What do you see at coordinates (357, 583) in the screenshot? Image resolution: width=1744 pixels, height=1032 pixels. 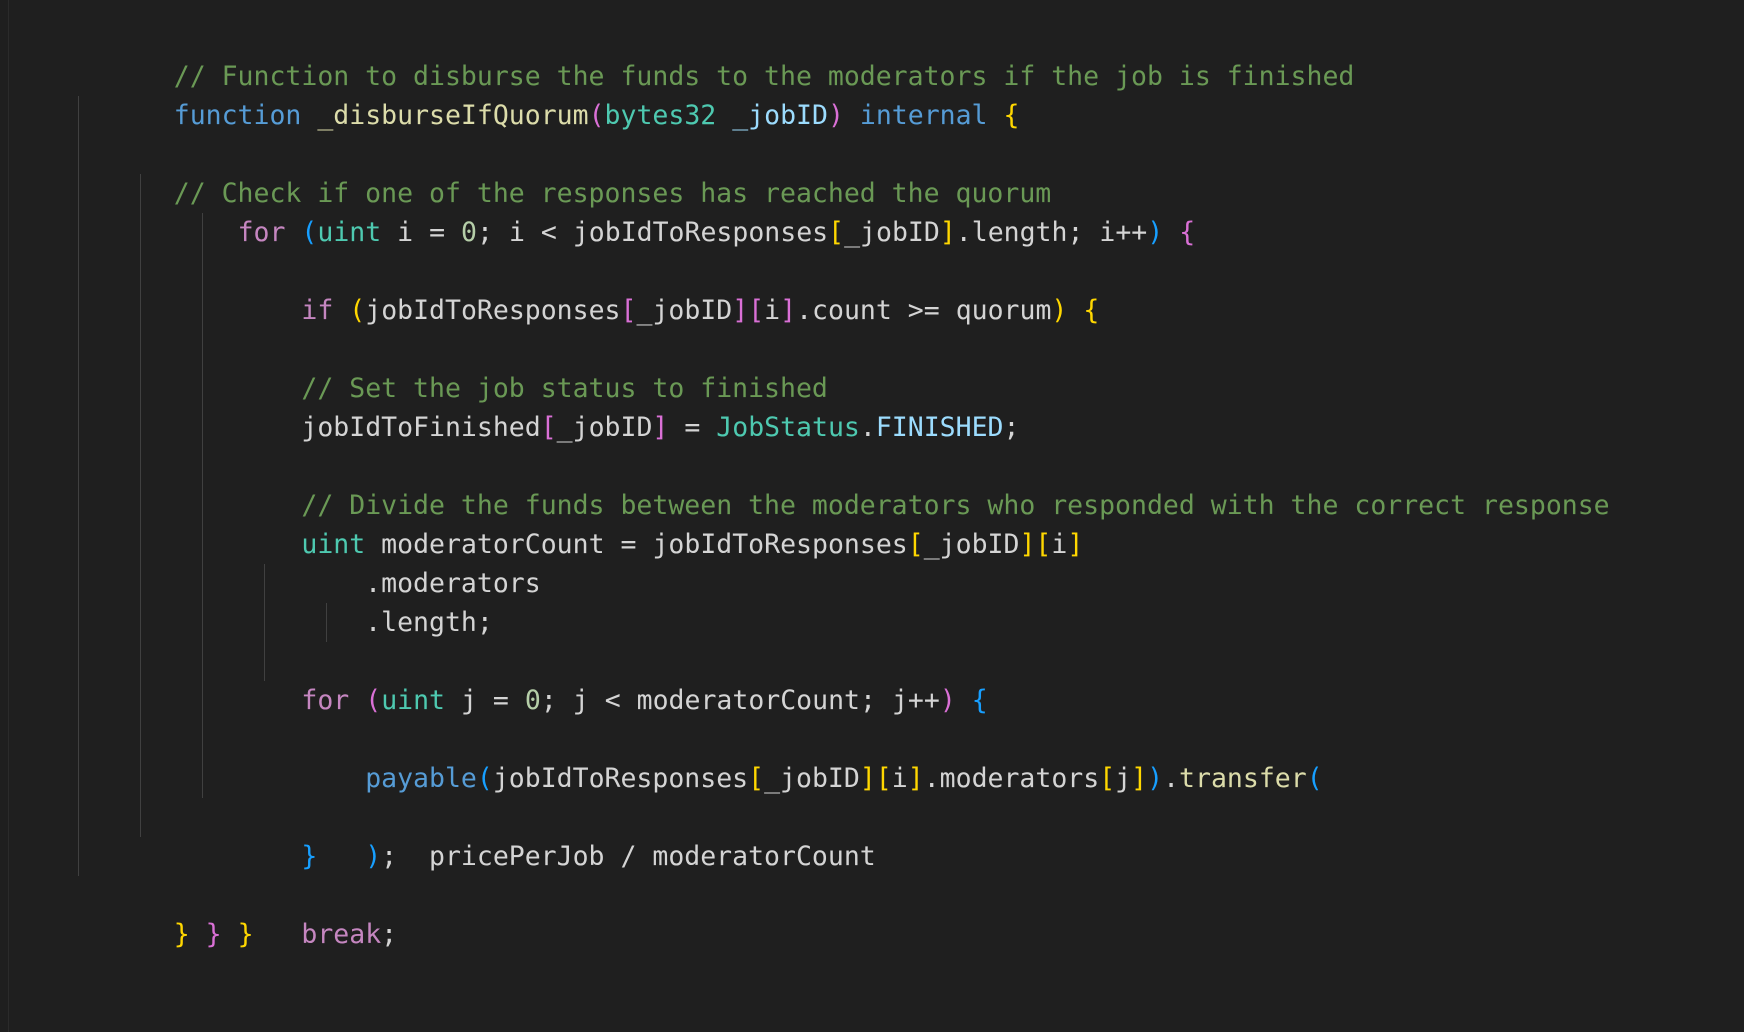 I see `member-access-moderators: .moderators` at bounding box center [357, 583].